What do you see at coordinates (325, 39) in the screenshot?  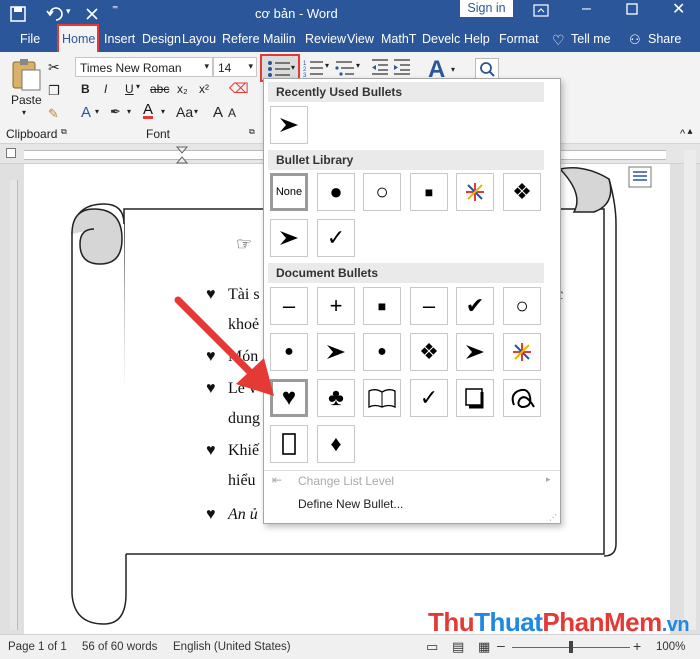 I see `tab-review: Review` at bounding box center [325, 39].